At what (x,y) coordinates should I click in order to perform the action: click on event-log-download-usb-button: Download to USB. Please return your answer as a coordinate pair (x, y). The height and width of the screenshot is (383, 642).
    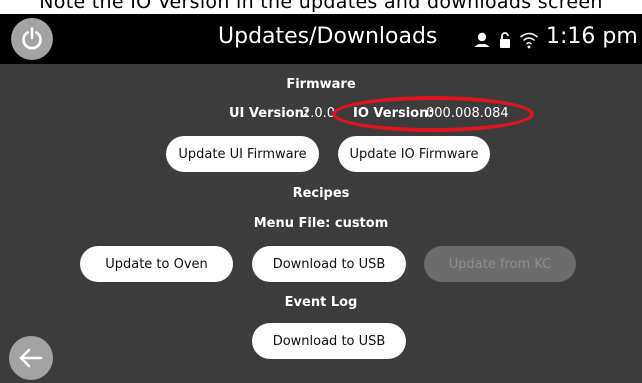
    Looking at the image, I should click on (329, 341).